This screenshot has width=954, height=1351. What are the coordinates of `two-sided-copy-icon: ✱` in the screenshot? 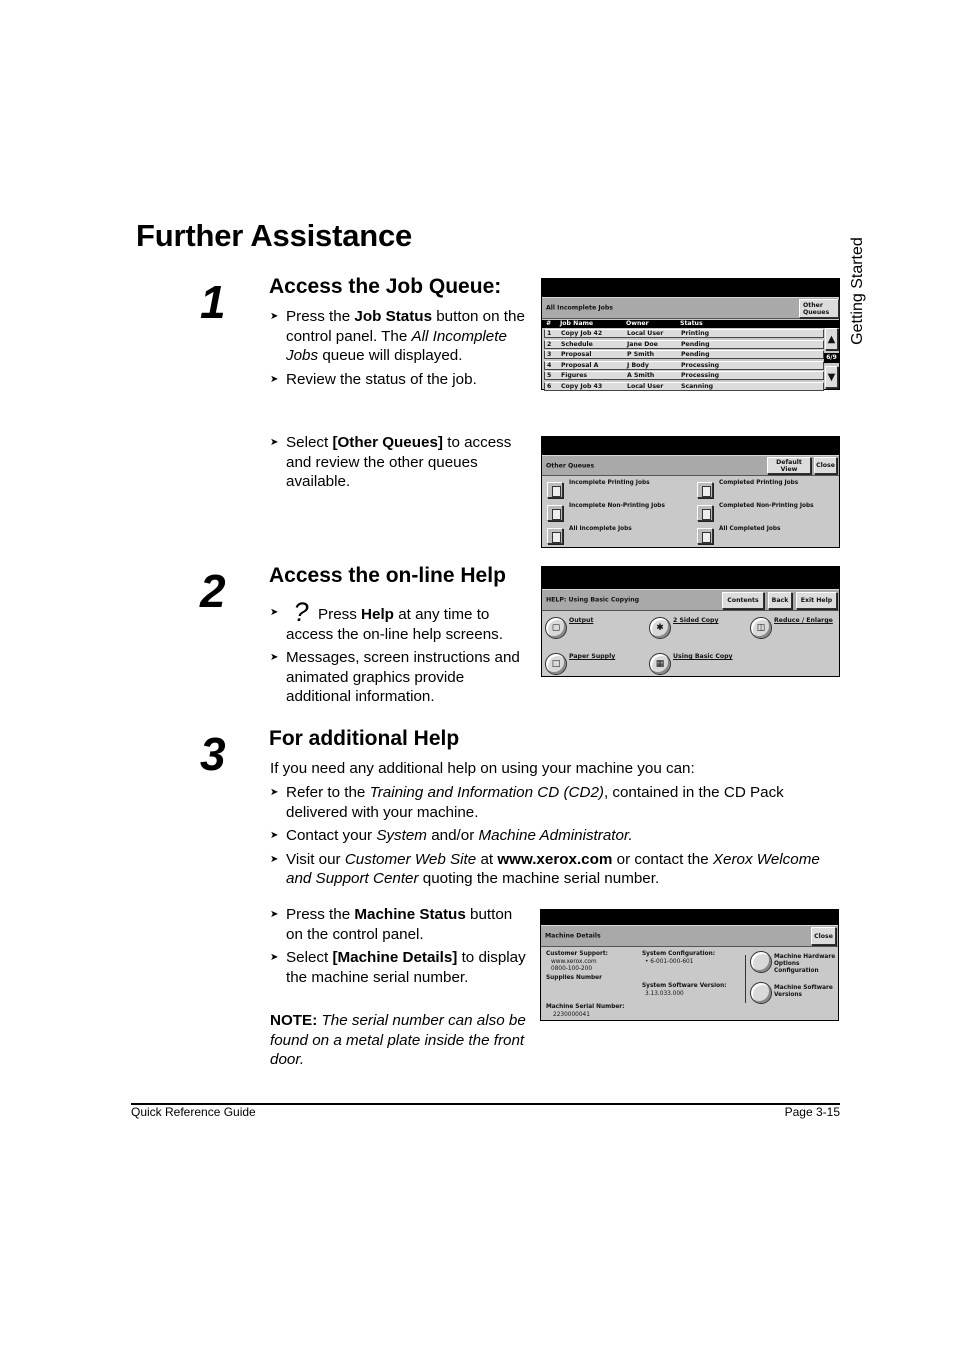 It's located at (660, 628).